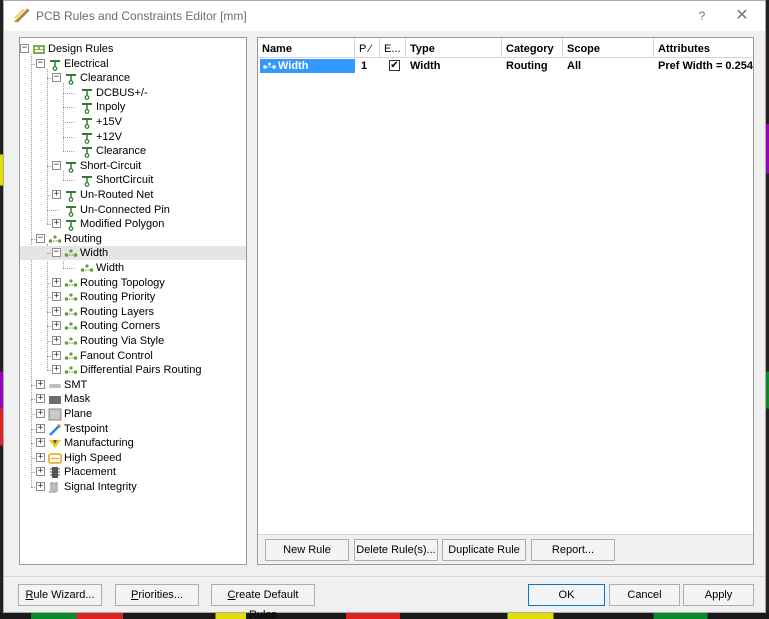  Describe the element at coordinates (263, 601) in the screenshot. I see `create-default-rules-button: Create Default Rules` at that location.